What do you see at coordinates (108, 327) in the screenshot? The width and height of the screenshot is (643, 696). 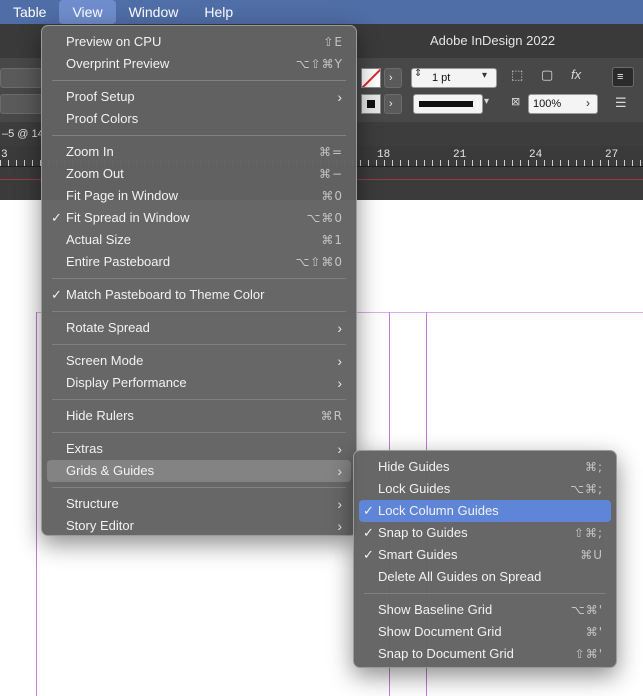 I see `menu-item-label: Rotate Spread` at bounding box center [108, 327].